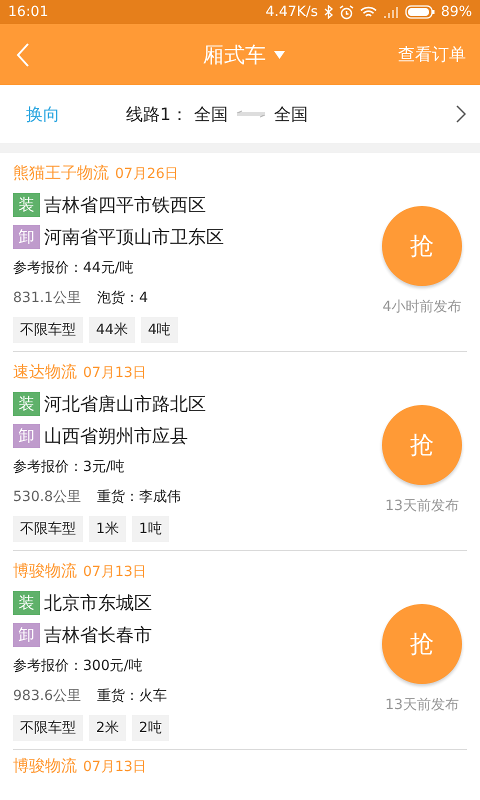 The width and height of the screenshot is (480, 800). I want to click on posted-time: 4小时前发布, so click(422, 307).